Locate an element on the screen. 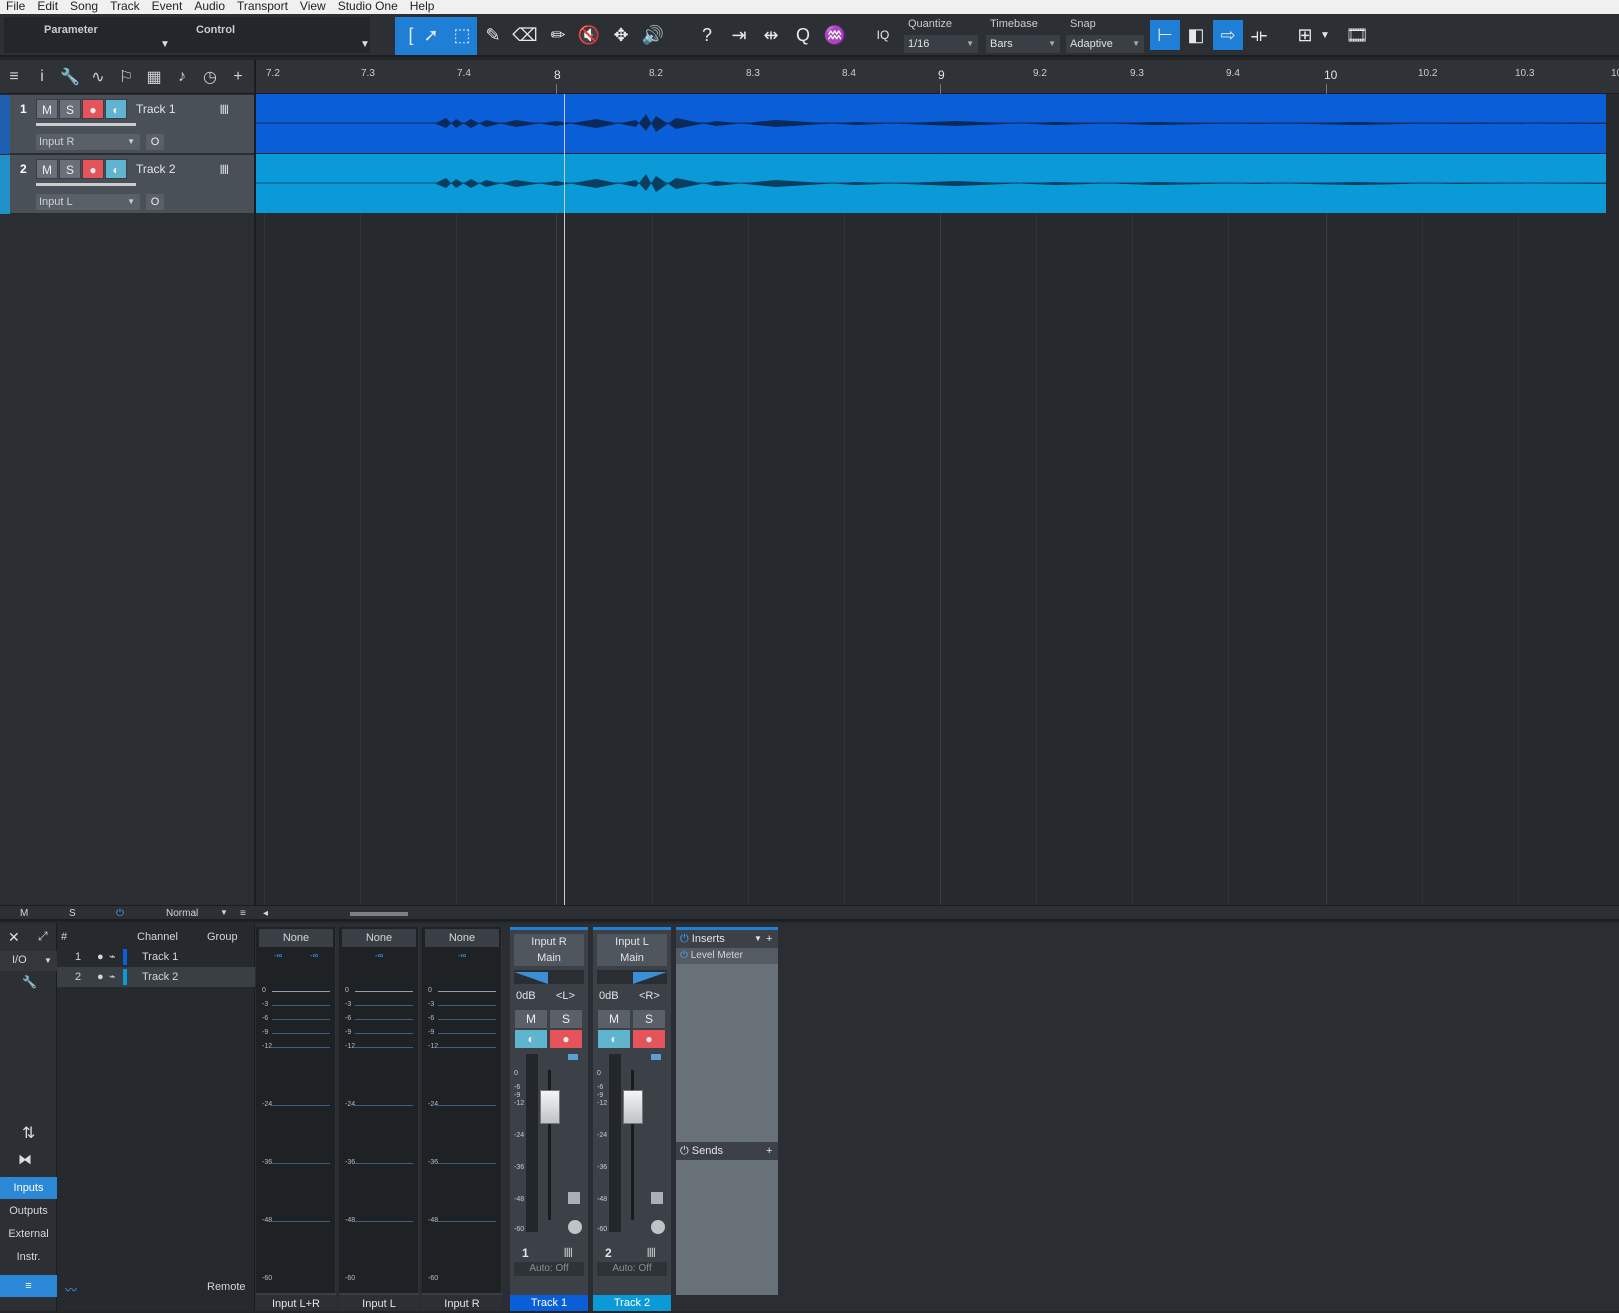 The width and height of the screenshot is (1619, 1313). inspector-icon: i is located at coordinates (42, 77).